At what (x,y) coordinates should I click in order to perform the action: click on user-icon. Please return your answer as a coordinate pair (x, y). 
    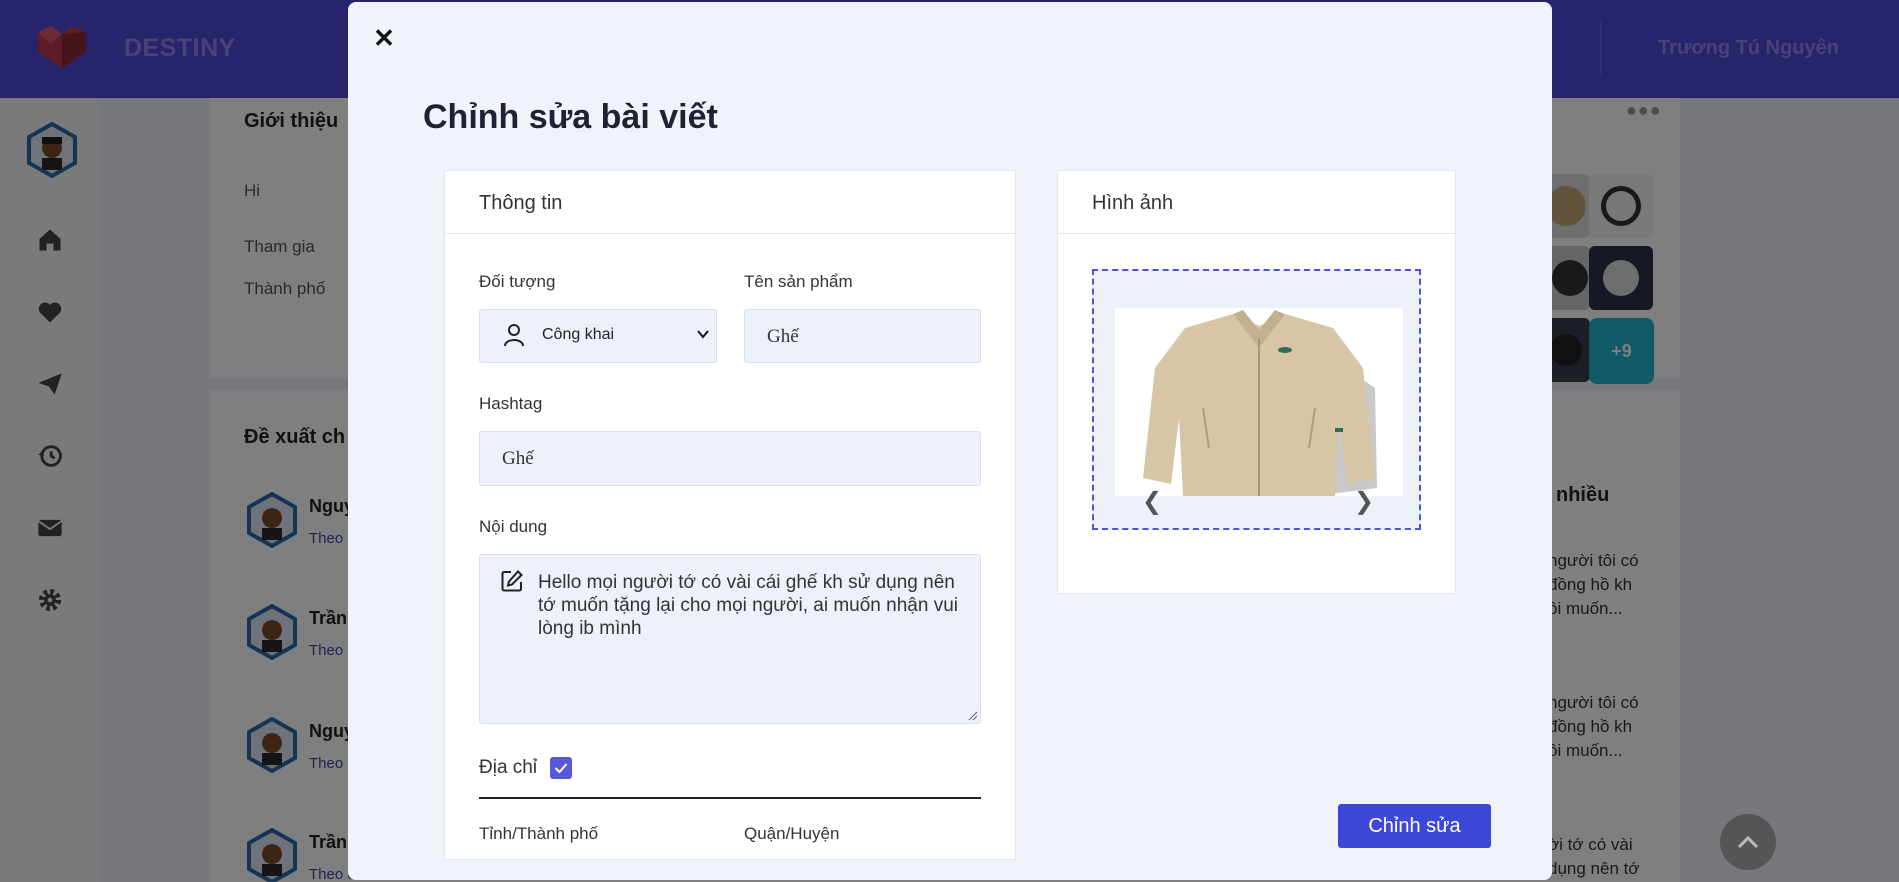
    Looking at the image, I should click on (514, 335).